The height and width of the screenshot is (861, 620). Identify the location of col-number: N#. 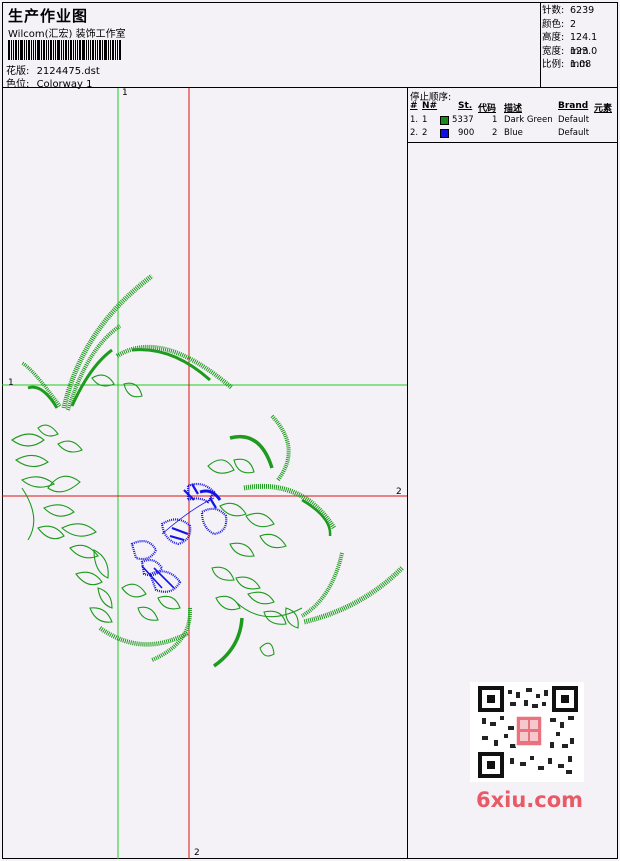
(430, 106).